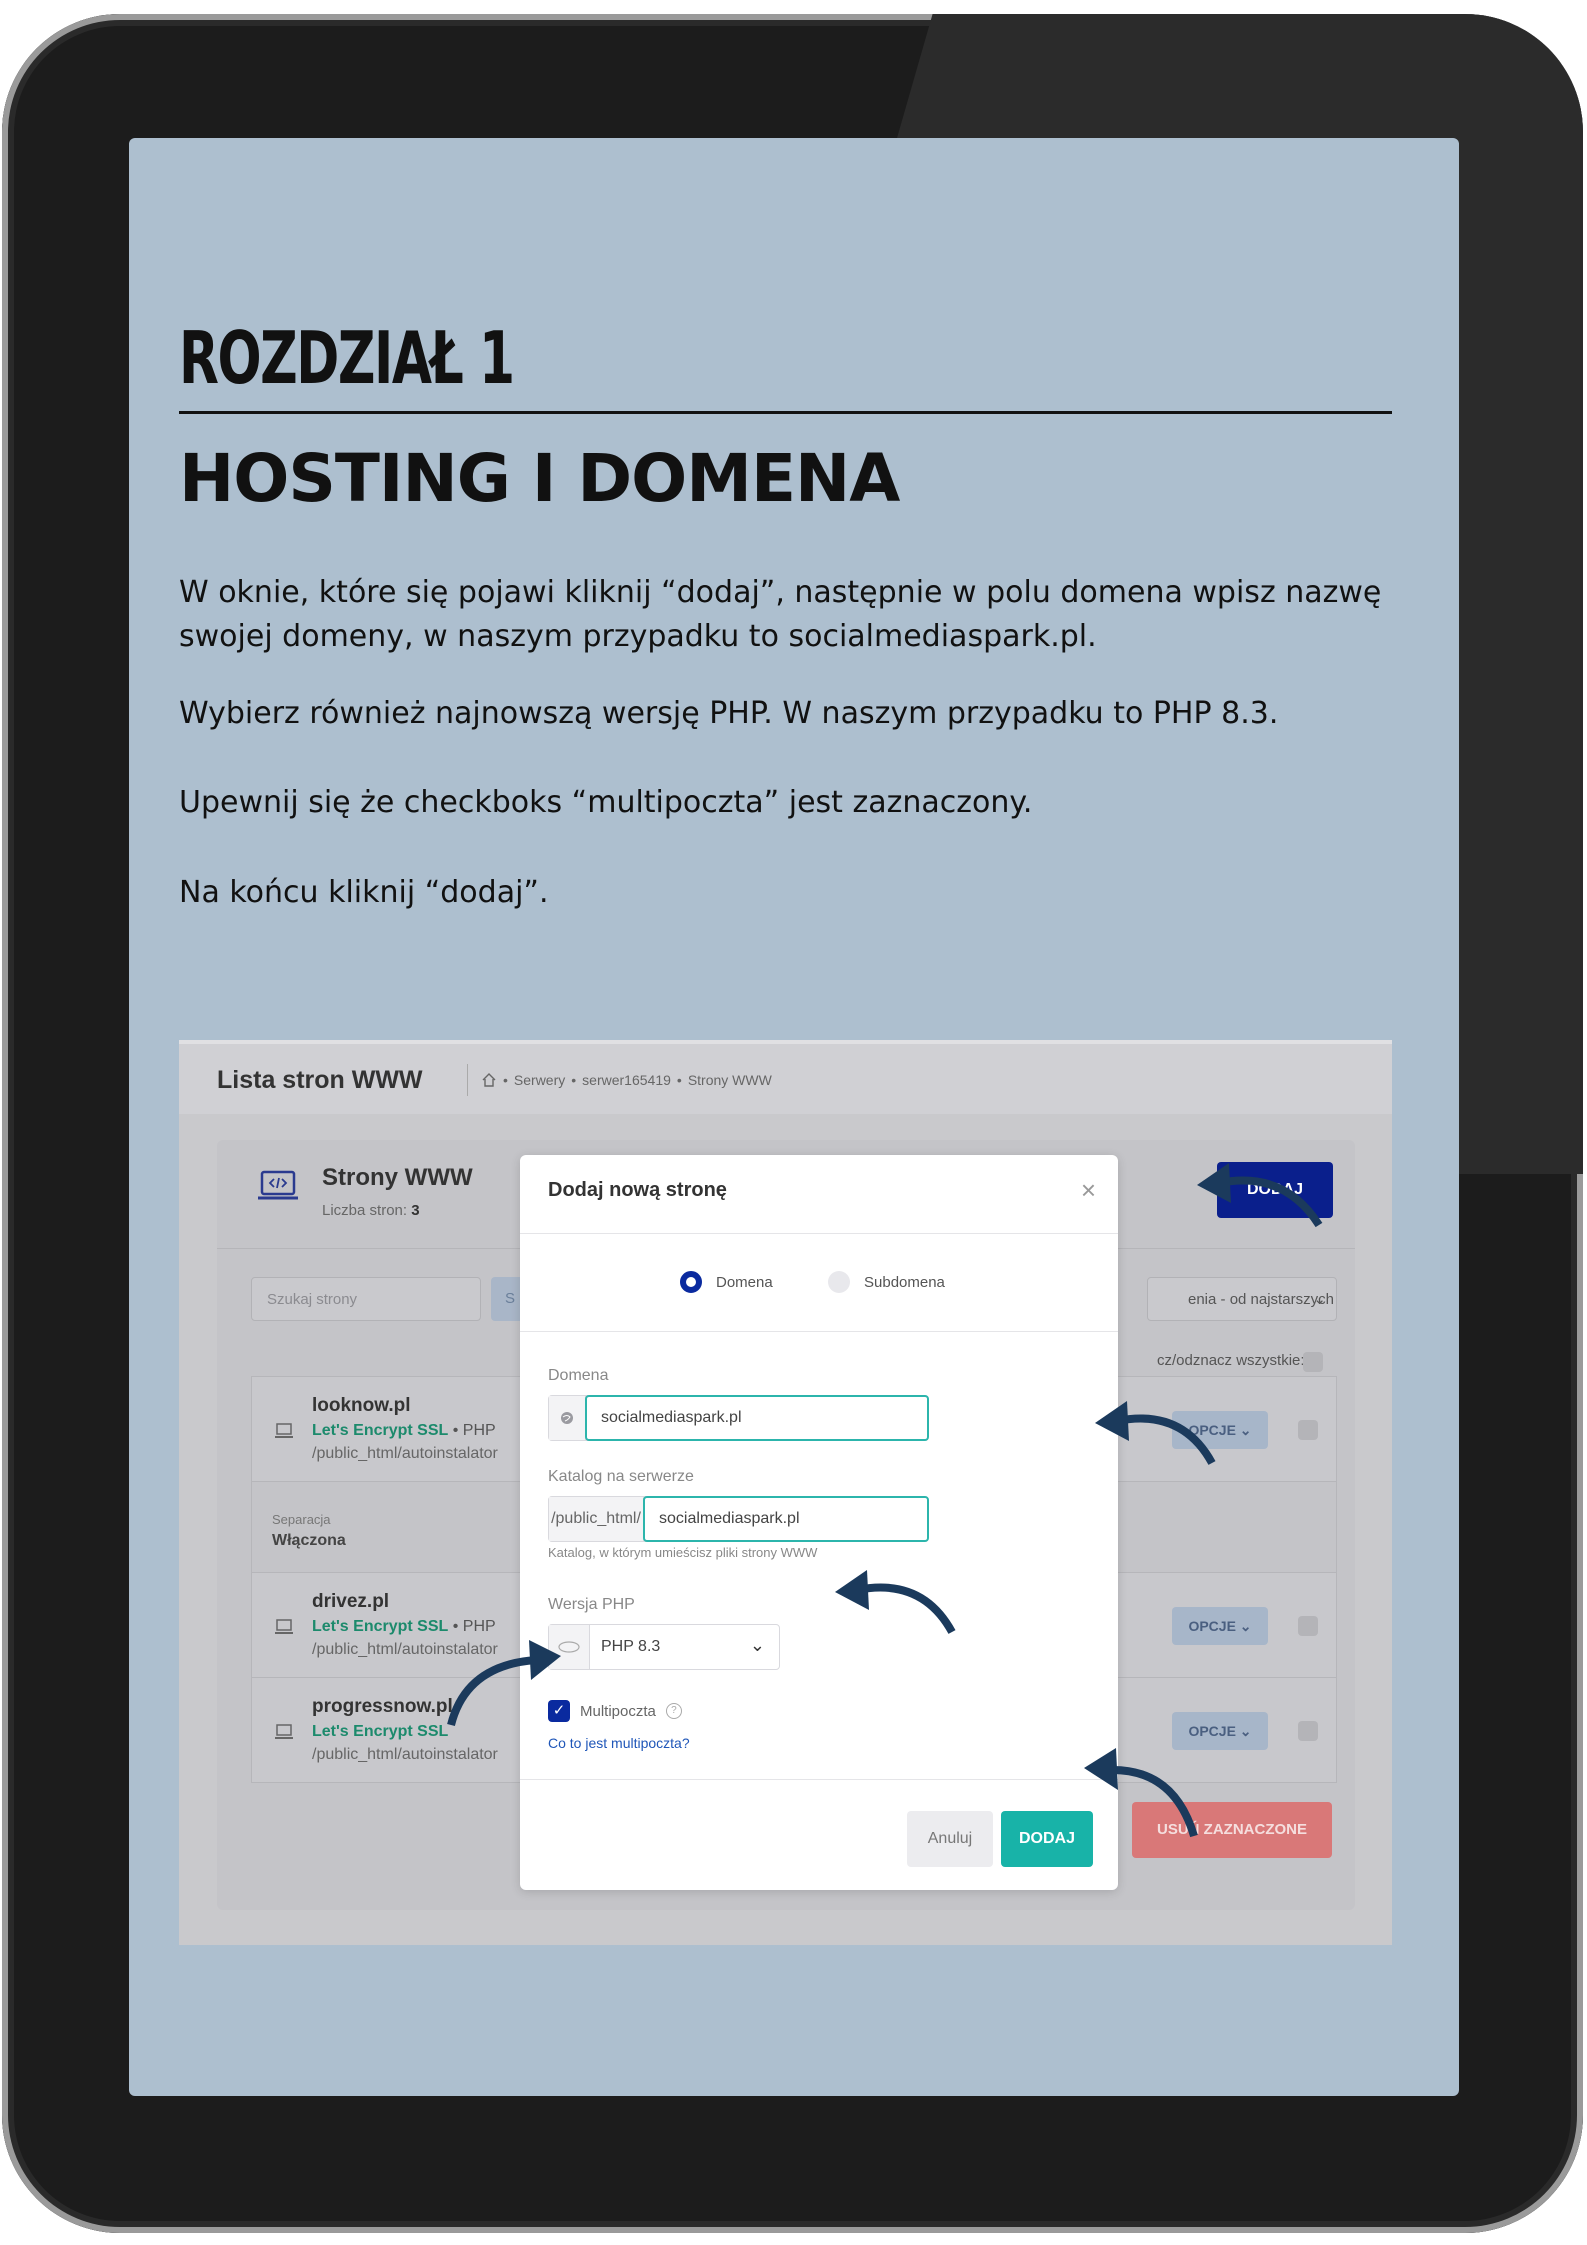 The height and width of the screenshot is (2245, 1587). I want to click on separation-value: Włączona, so click(309, 1540).